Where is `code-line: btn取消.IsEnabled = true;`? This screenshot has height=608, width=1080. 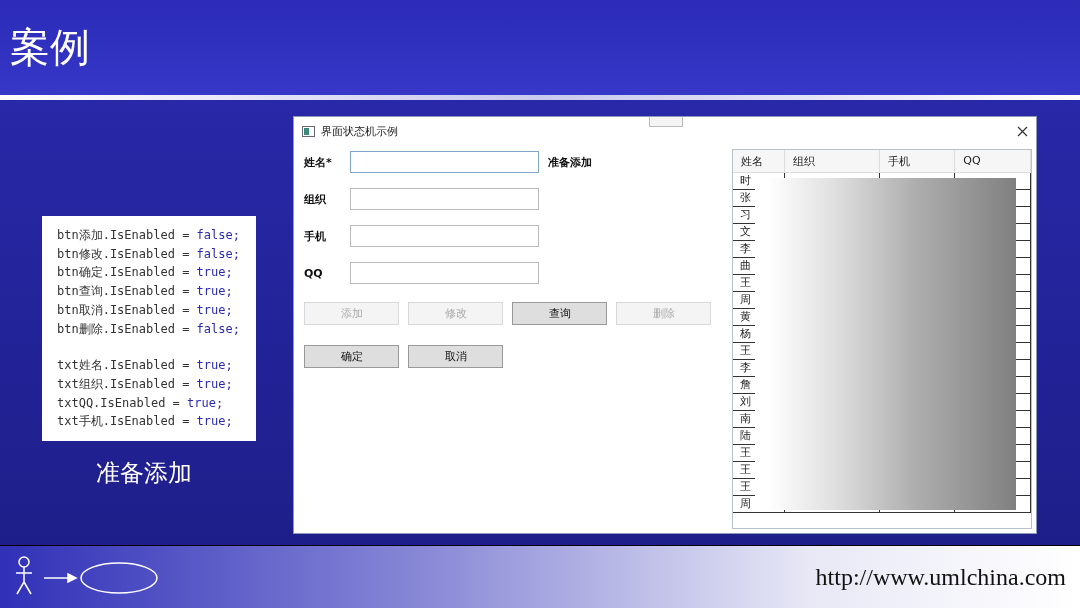 code-line: btn取消.IsEnabled = true; is located at coordinates (145, 310).